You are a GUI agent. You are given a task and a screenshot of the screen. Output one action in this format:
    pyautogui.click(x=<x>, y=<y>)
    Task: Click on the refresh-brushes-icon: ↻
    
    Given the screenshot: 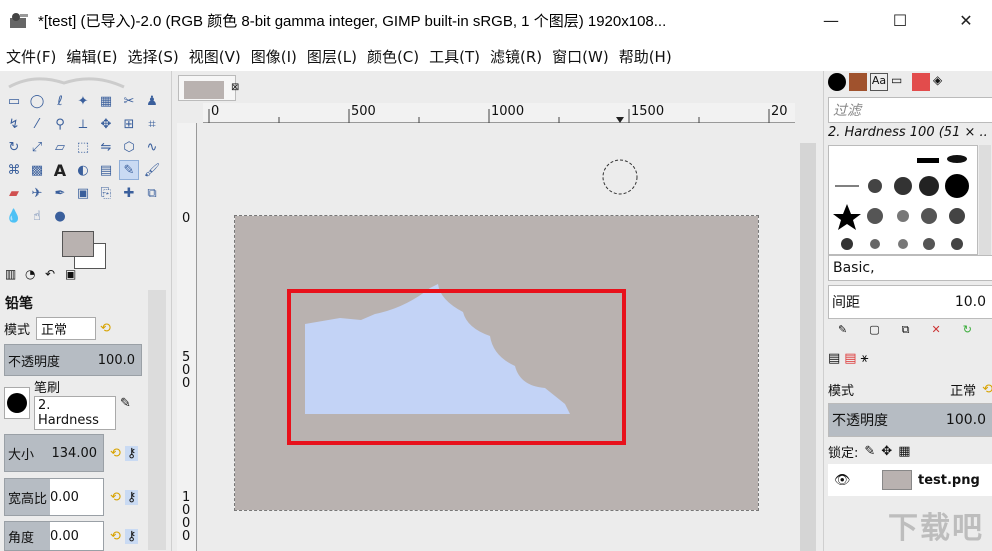 What is the action you would take?
    pyautogui.click(x=967, y=330)
    